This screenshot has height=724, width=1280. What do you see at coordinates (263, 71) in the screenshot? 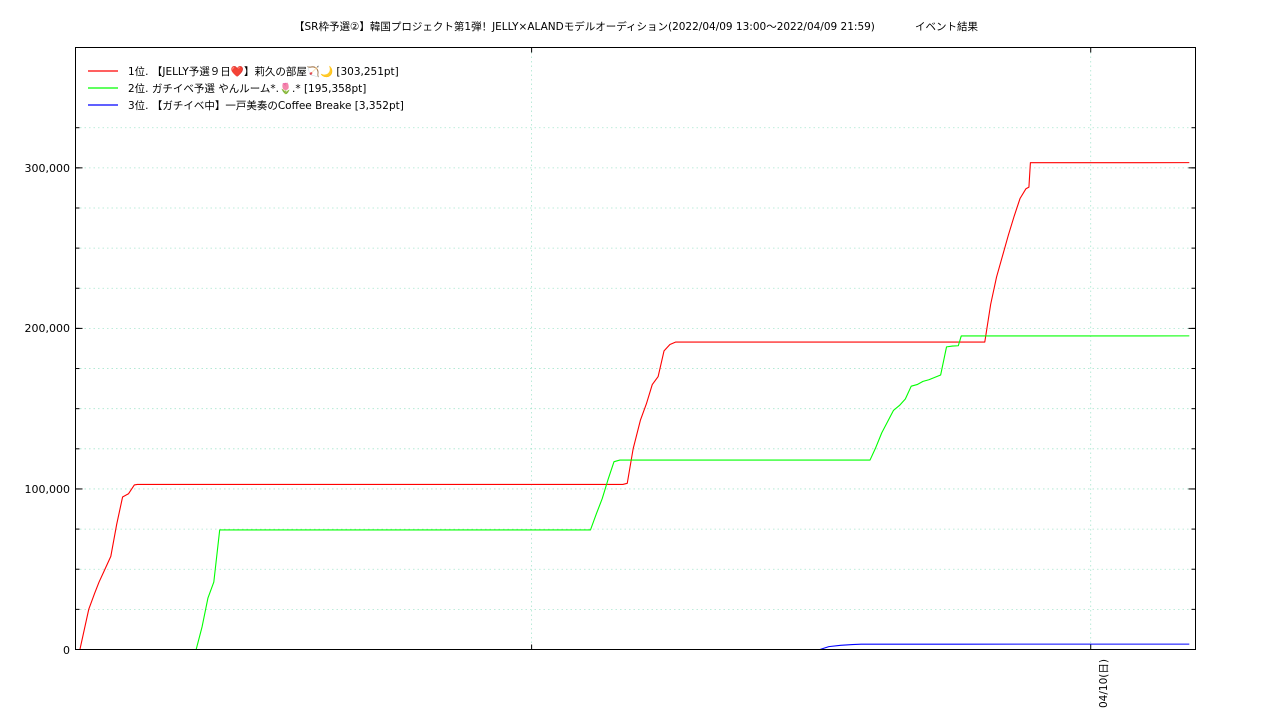
I see `legend-label-series-1: 1位. 【JELLY予選９日❤️】莉久の部屋🏹🌙 [303,251pt]` at bounding box center [263, 71].